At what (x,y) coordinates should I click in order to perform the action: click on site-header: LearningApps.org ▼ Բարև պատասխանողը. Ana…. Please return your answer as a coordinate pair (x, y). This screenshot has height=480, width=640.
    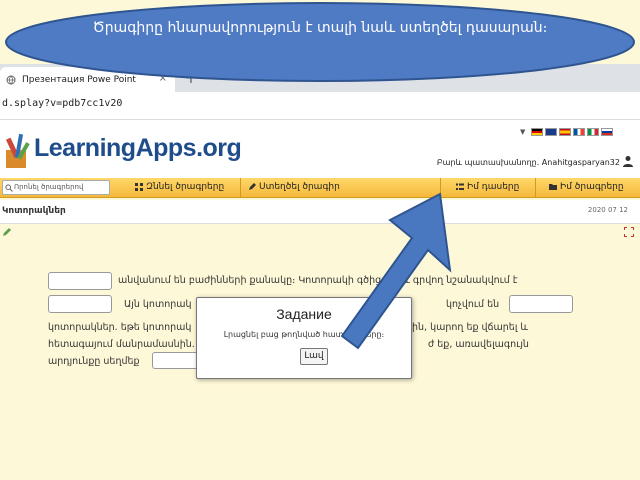
    Looking at the image, I should click on (320, 149).